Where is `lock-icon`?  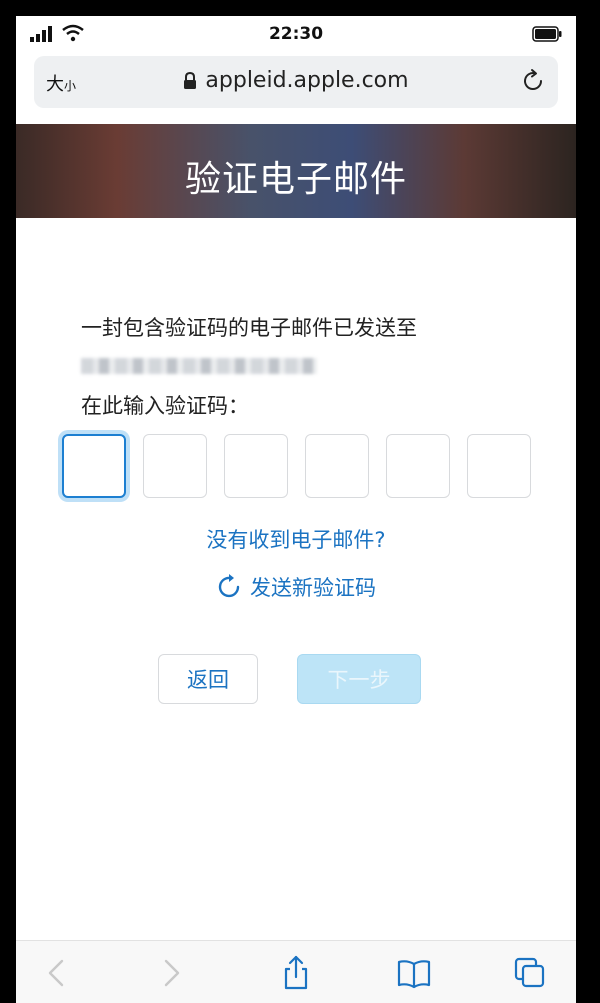
lock-icon is located at coordinates (190, 80).